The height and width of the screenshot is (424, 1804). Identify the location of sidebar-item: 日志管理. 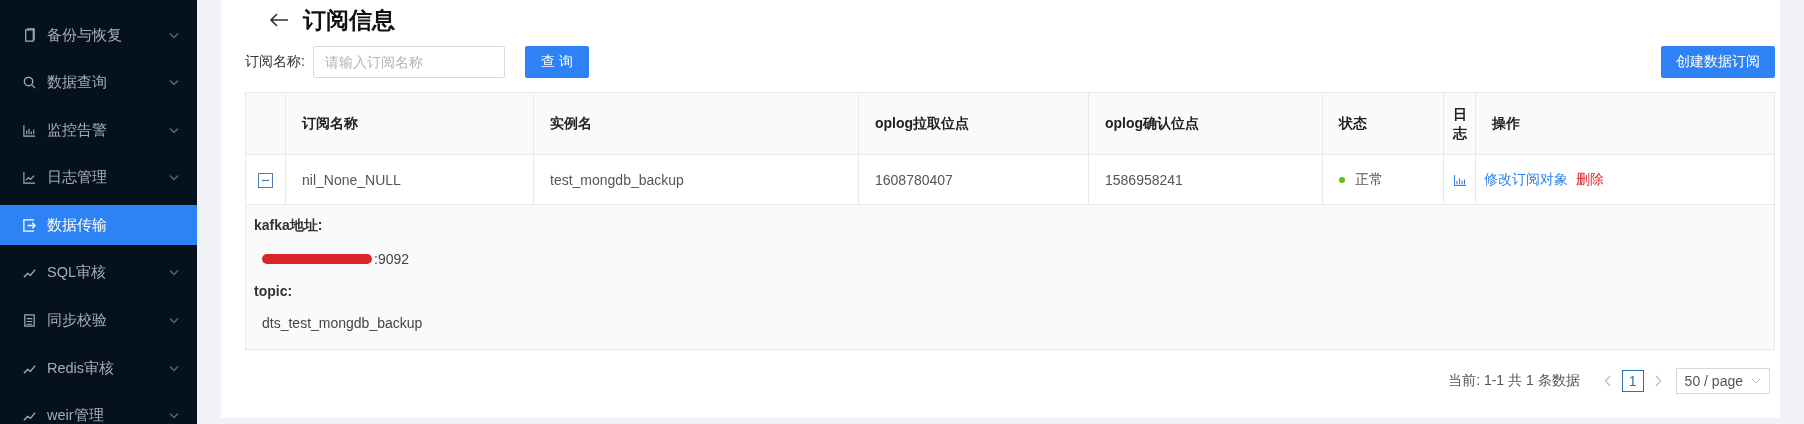
(98, 177).